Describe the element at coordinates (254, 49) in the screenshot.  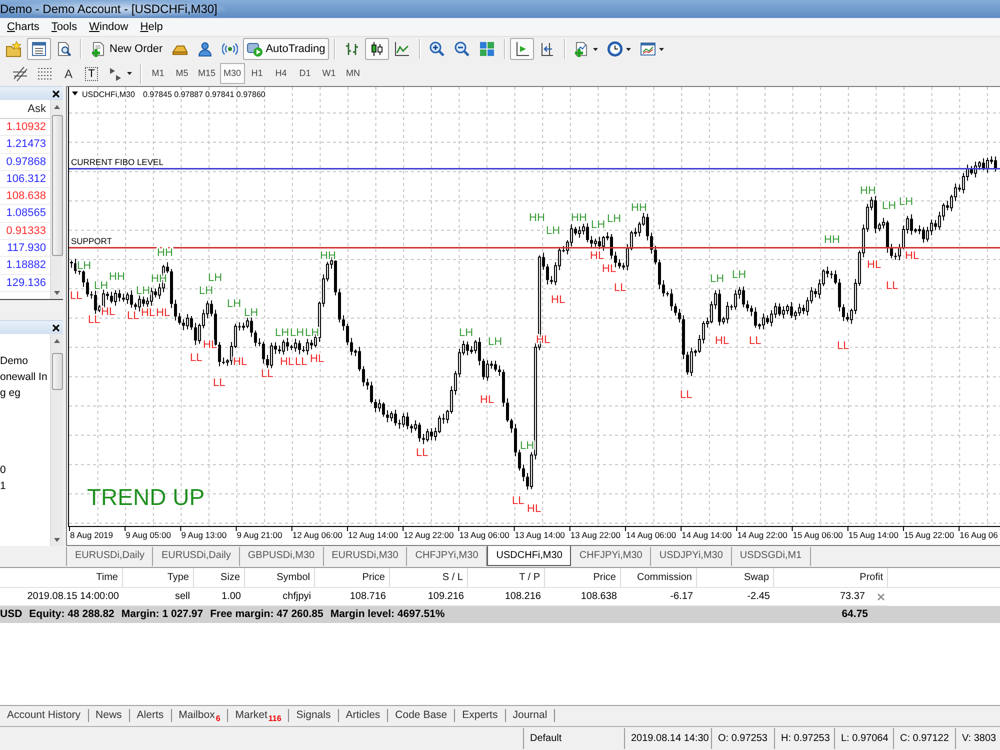
I see `play-badge-icon` at that location.